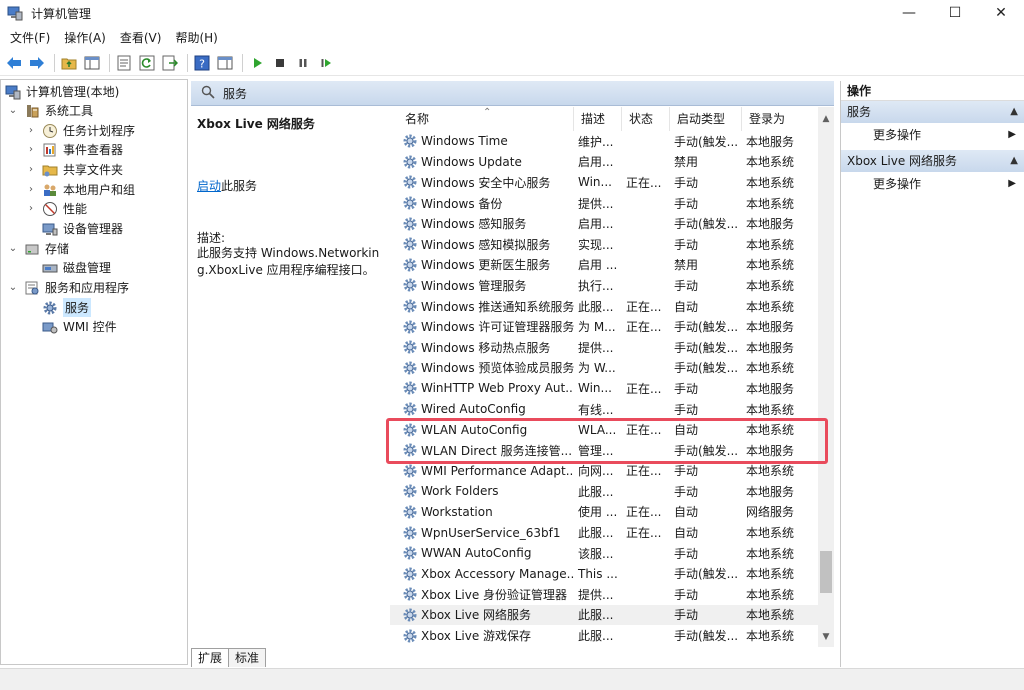  Describe the element at coordinates (604, 306) in the screenshot. I see `table-row: Windows 推送通知系统服务 此服... 正在... 自动 本地系统` at that location.